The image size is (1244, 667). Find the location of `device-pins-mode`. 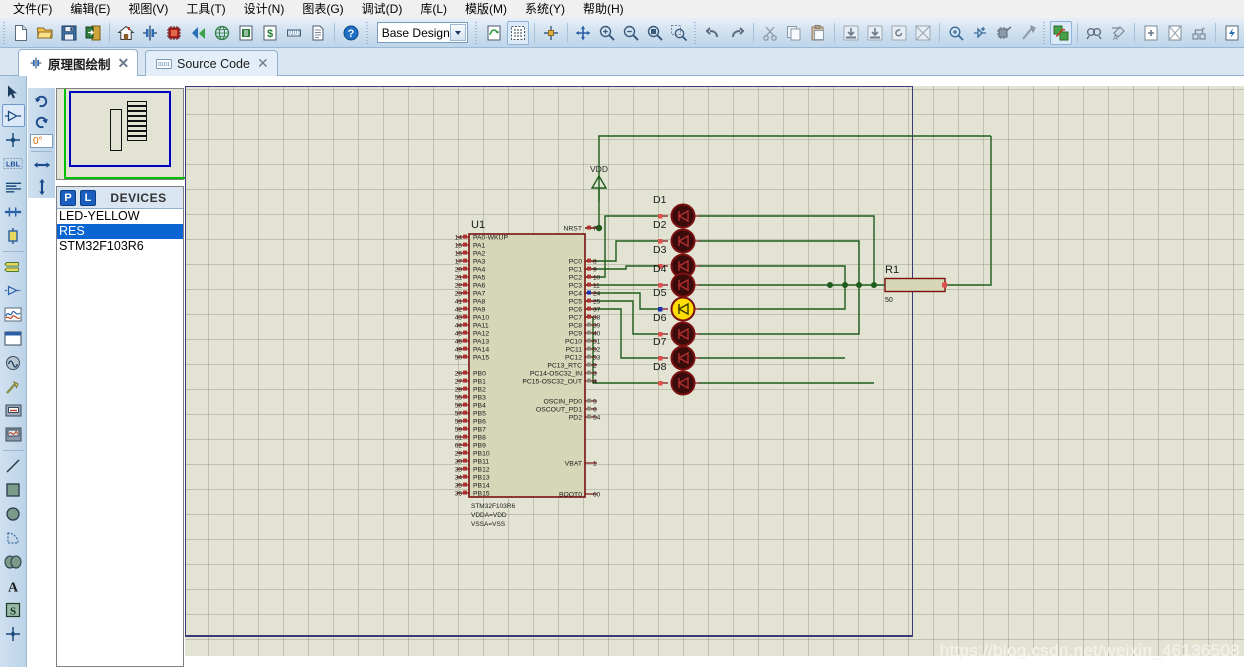

device-pins-mode is located at coordinates (13, 290).